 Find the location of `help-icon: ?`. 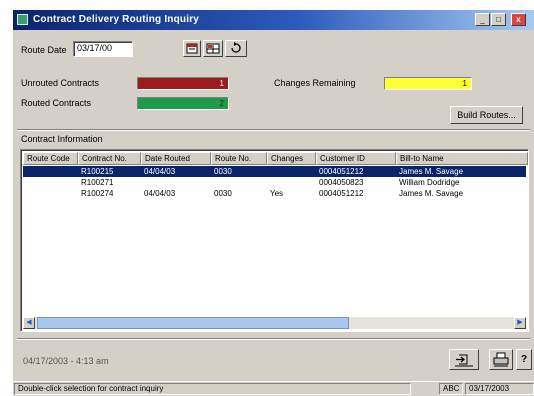

help-icon: ? is located at coordinates (524, 359).